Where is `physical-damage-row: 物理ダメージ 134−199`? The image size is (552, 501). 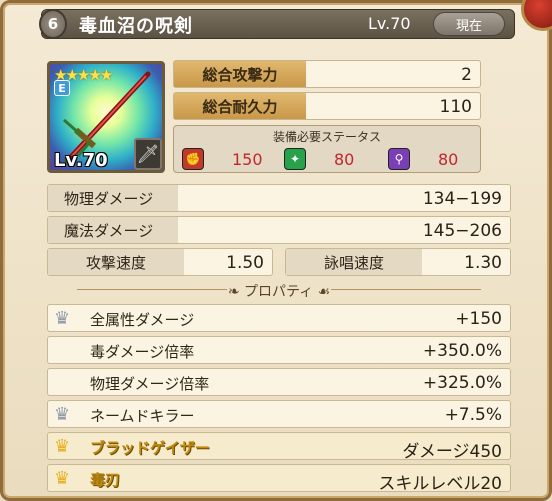
physical-damage-row: 物理ダメージ 134−199 is located at coordinates (279, 198).